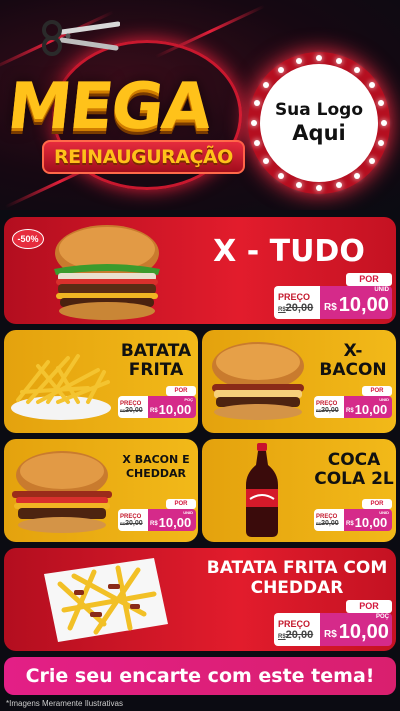 The width and height of the screenshot is (400, 711). Describe the element at coordinates (156, 360) in the screenshot. I see `product-name: BATATA FRITA` at that location.